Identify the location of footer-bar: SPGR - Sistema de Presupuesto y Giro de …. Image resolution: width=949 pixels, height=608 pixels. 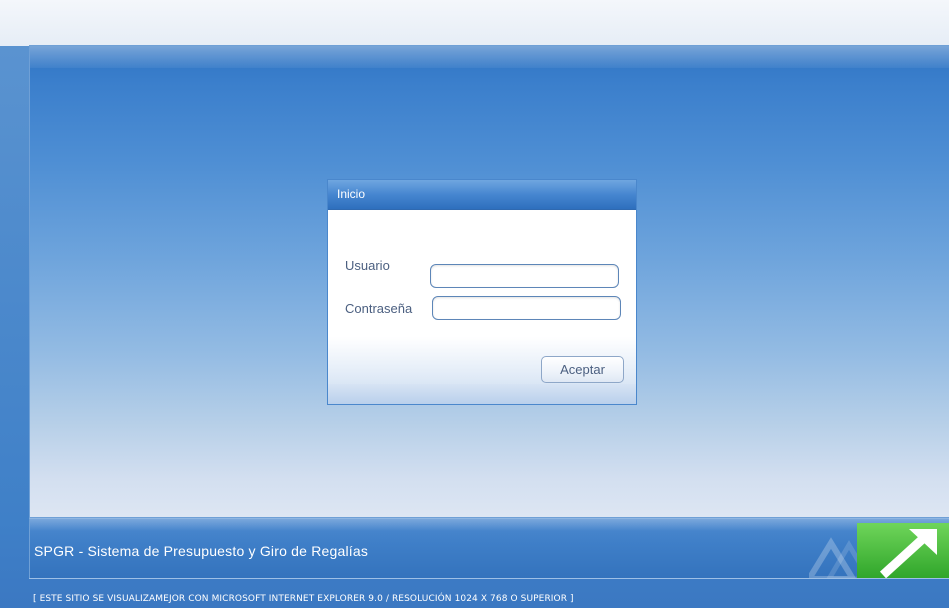
(489, 548).